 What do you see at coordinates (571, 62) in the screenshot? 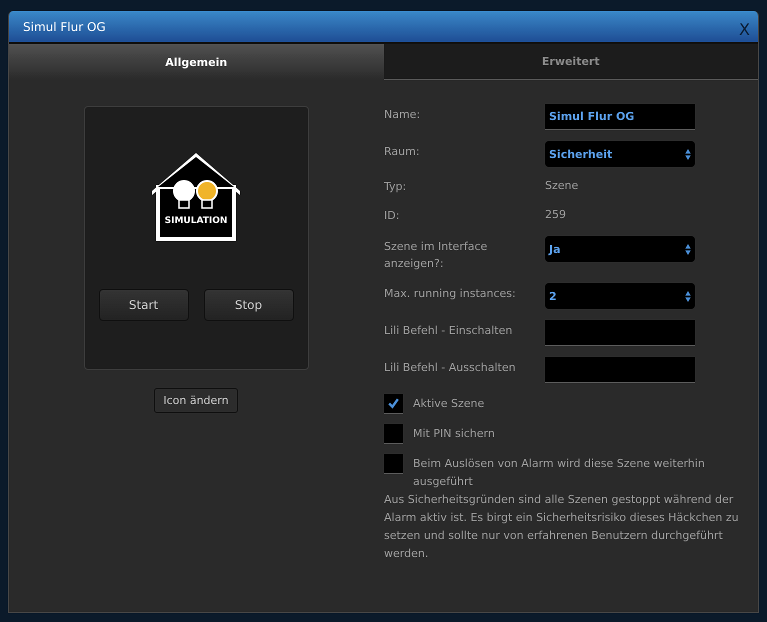
I see `tab: Erweitert` at bounding box center [571, 62].